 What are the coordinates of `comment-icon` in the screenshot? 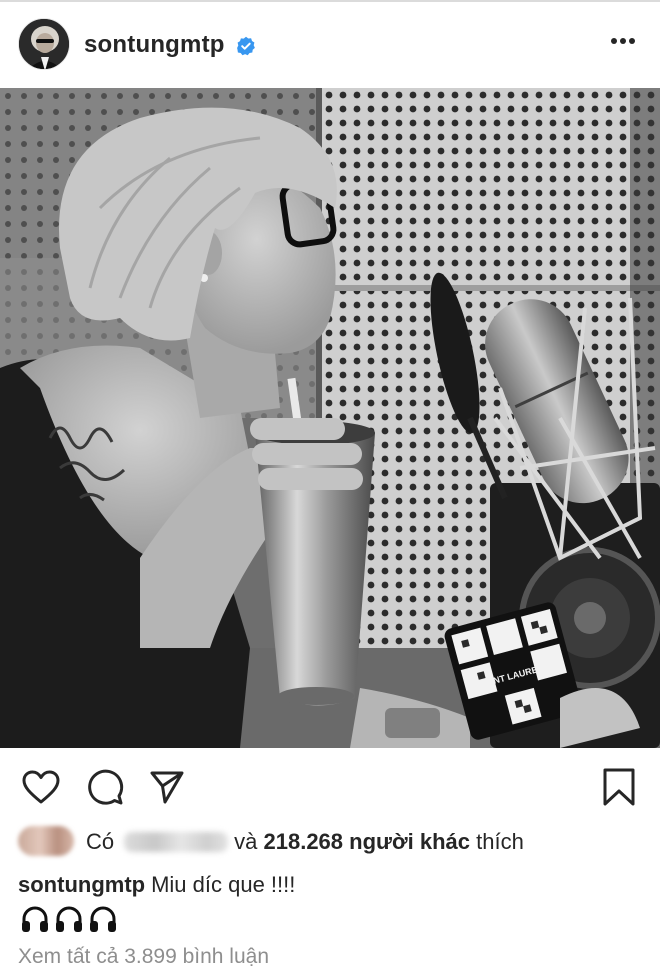 It's located at (106, 787).